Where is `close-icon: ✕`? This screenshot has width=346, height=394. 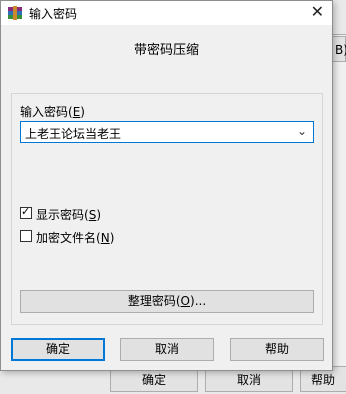 close-icon: ✕ is located at coordinates (317, 12).